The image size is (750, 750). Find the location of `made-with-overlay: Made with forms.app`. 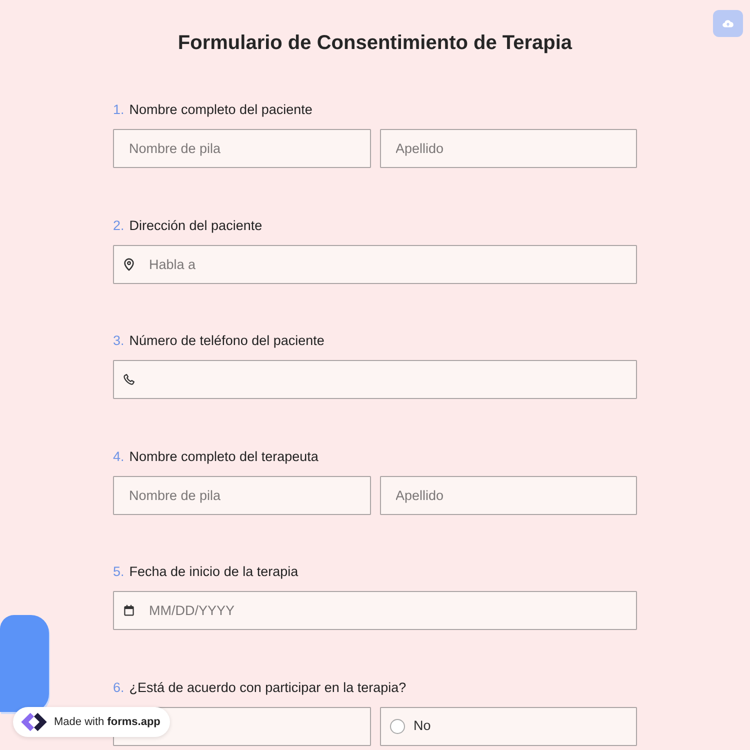

made-with-overlay: Made with forms.app is located at coordinates (91, 722).